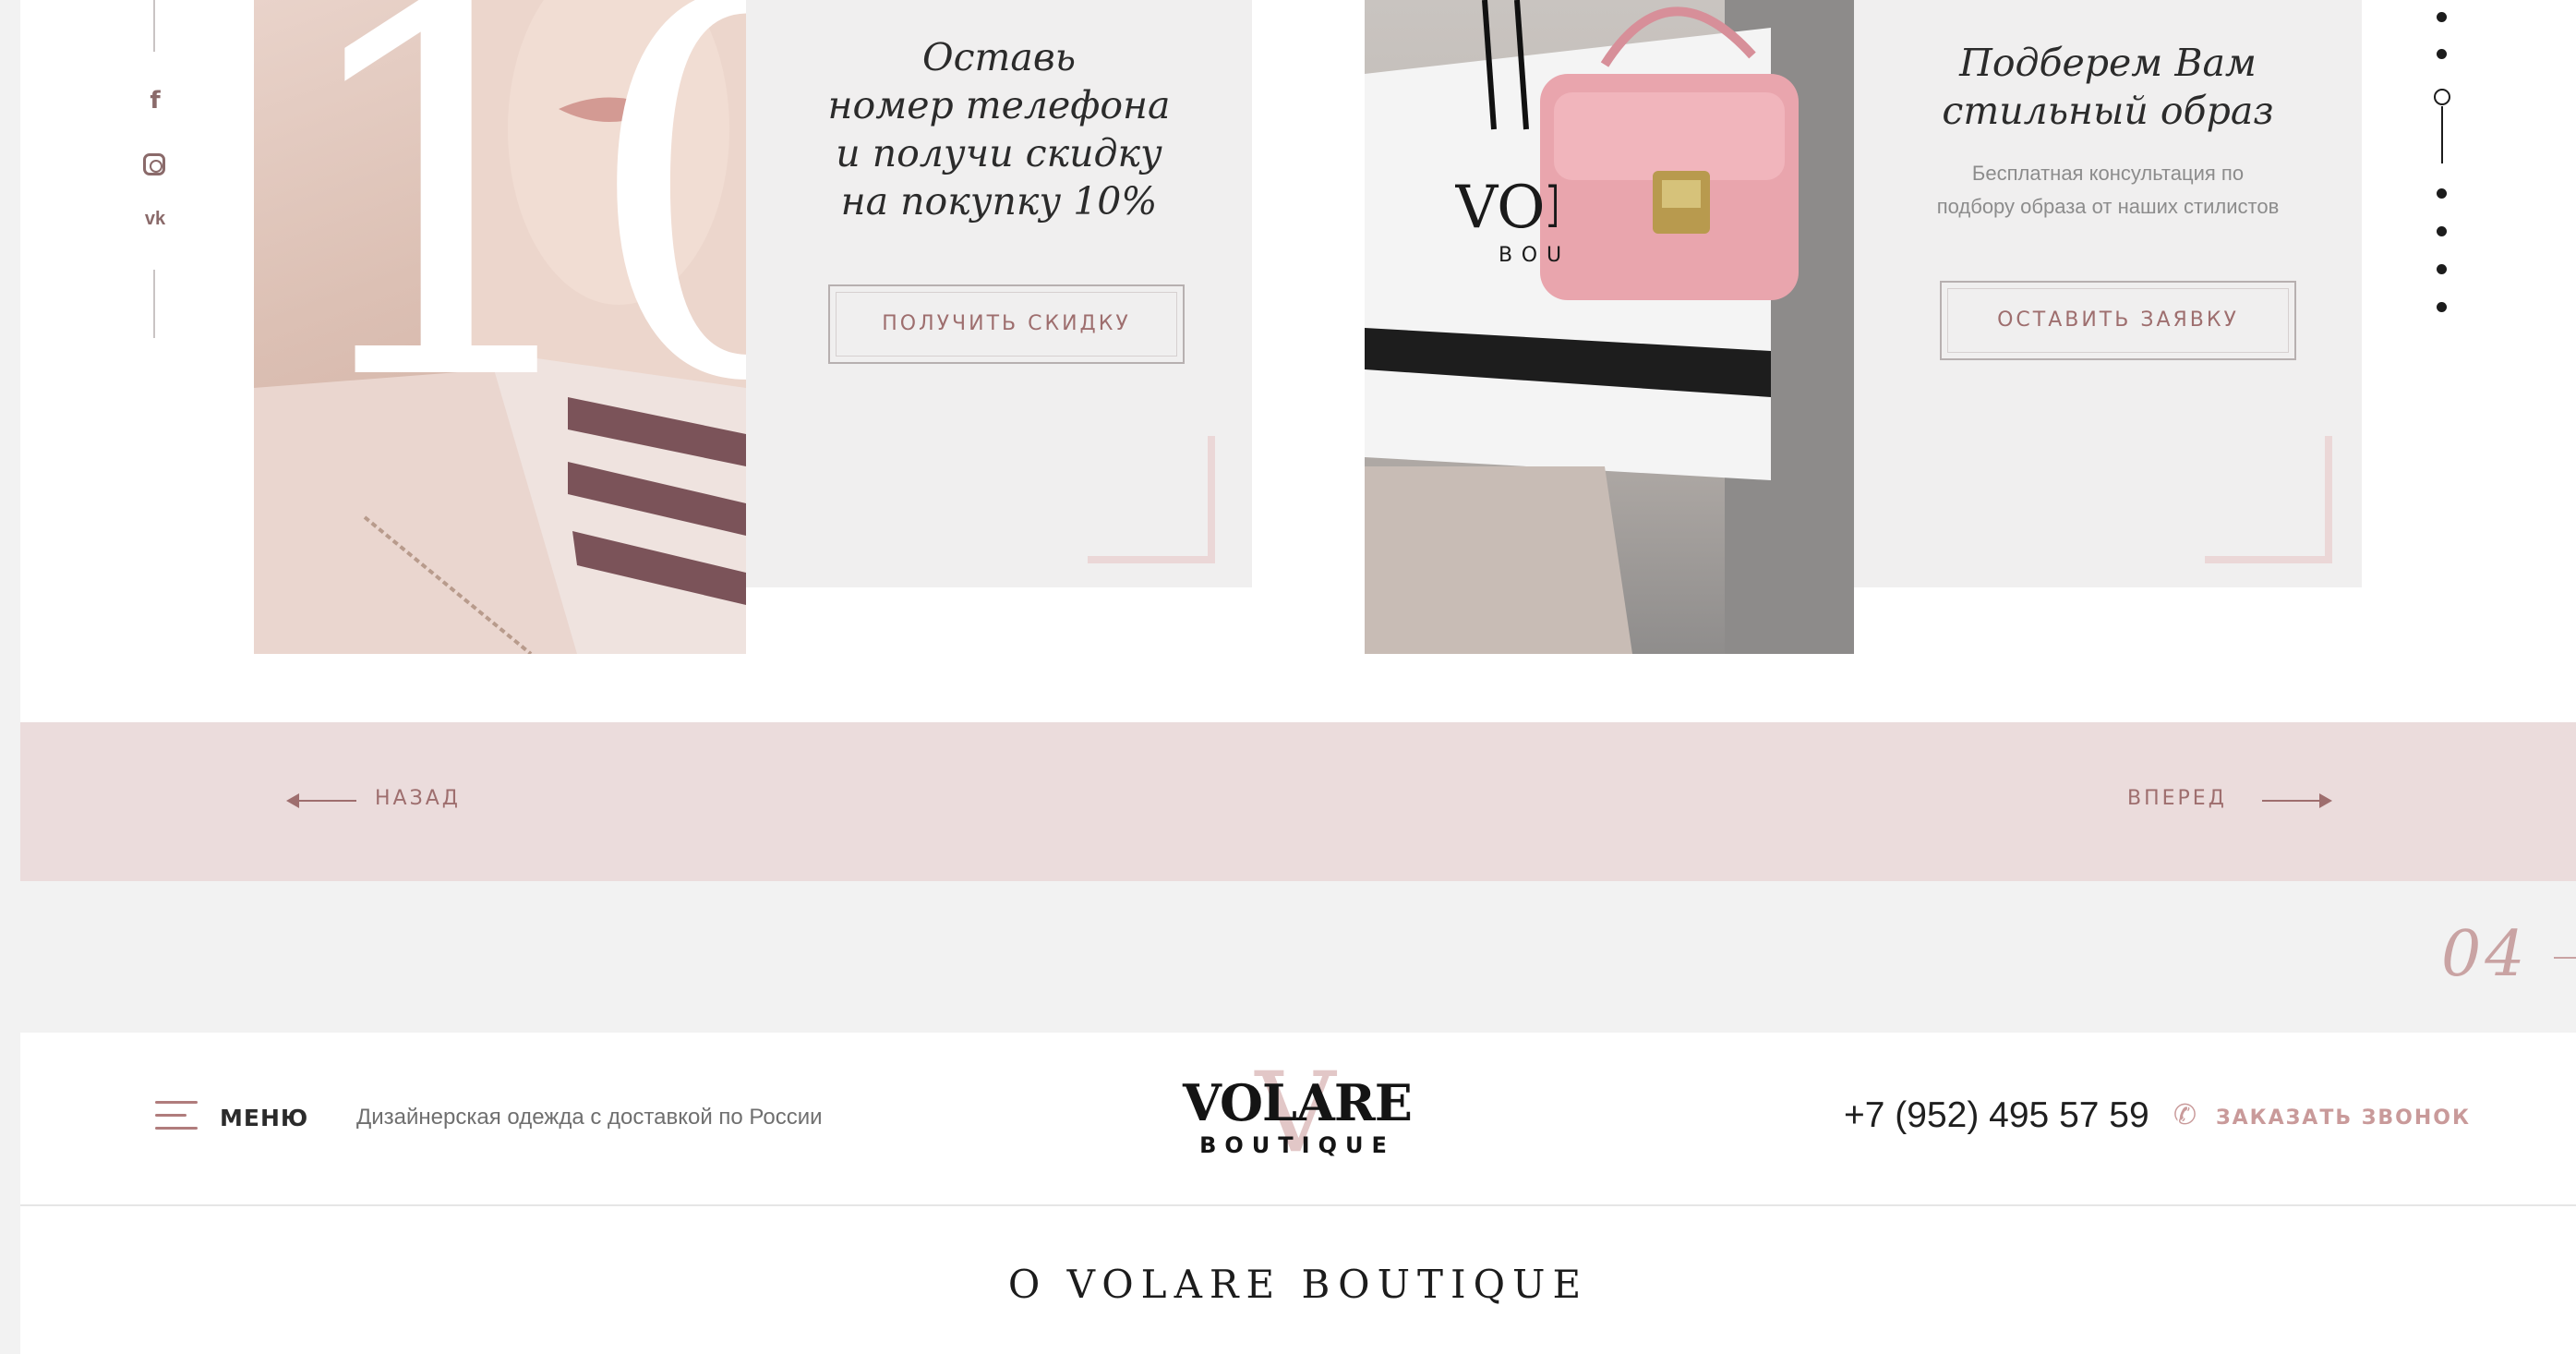 Image resolution: width=2576 pixels, height=1354 pixels. I want to click on shopping-bag-photo: VOLARE BOU, so click(1609, 327).